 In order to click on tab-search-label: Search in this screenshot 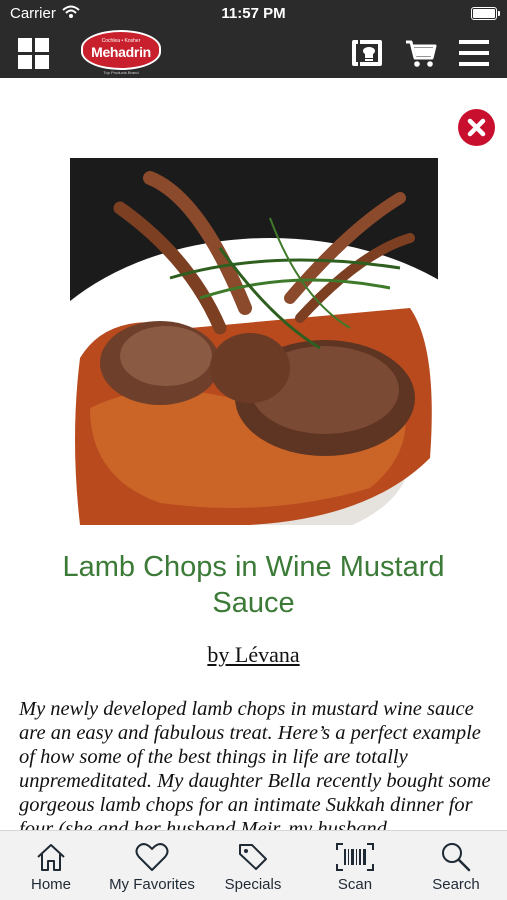, I will do `click(456, 884)`.